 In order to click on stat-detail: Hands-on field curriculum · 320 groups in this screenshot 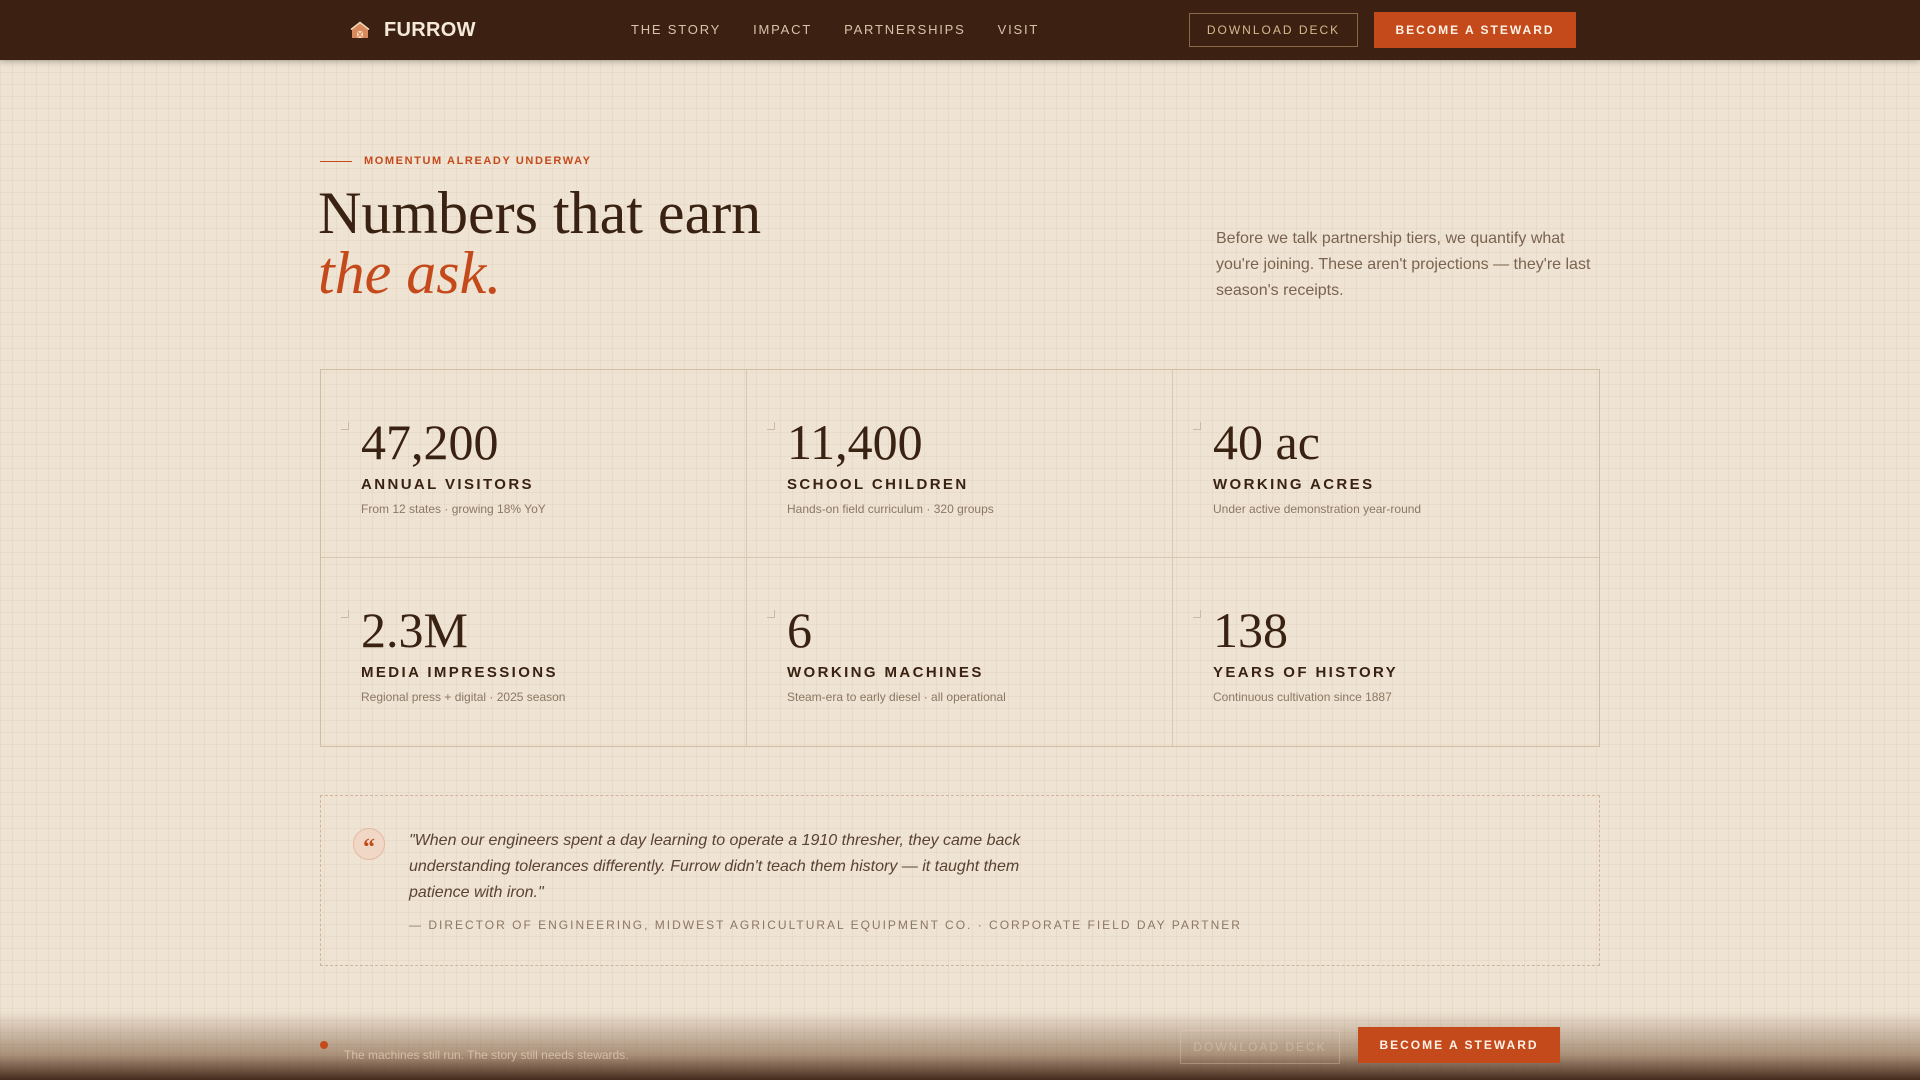, I will do `click(890, 509)`.